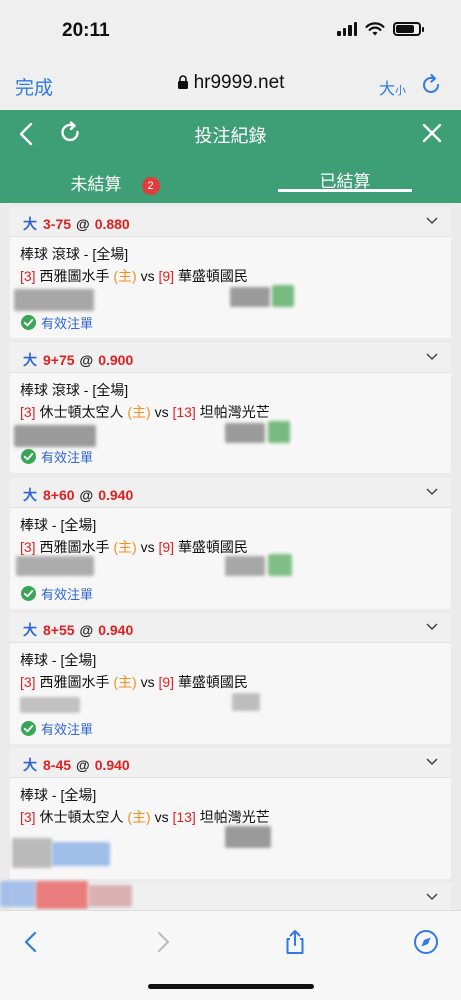 The height and width of the screenshot is (1000, 461). Describe the element at coordinates (431, 84) in the screenshot. I see `reload-icon` at that location.